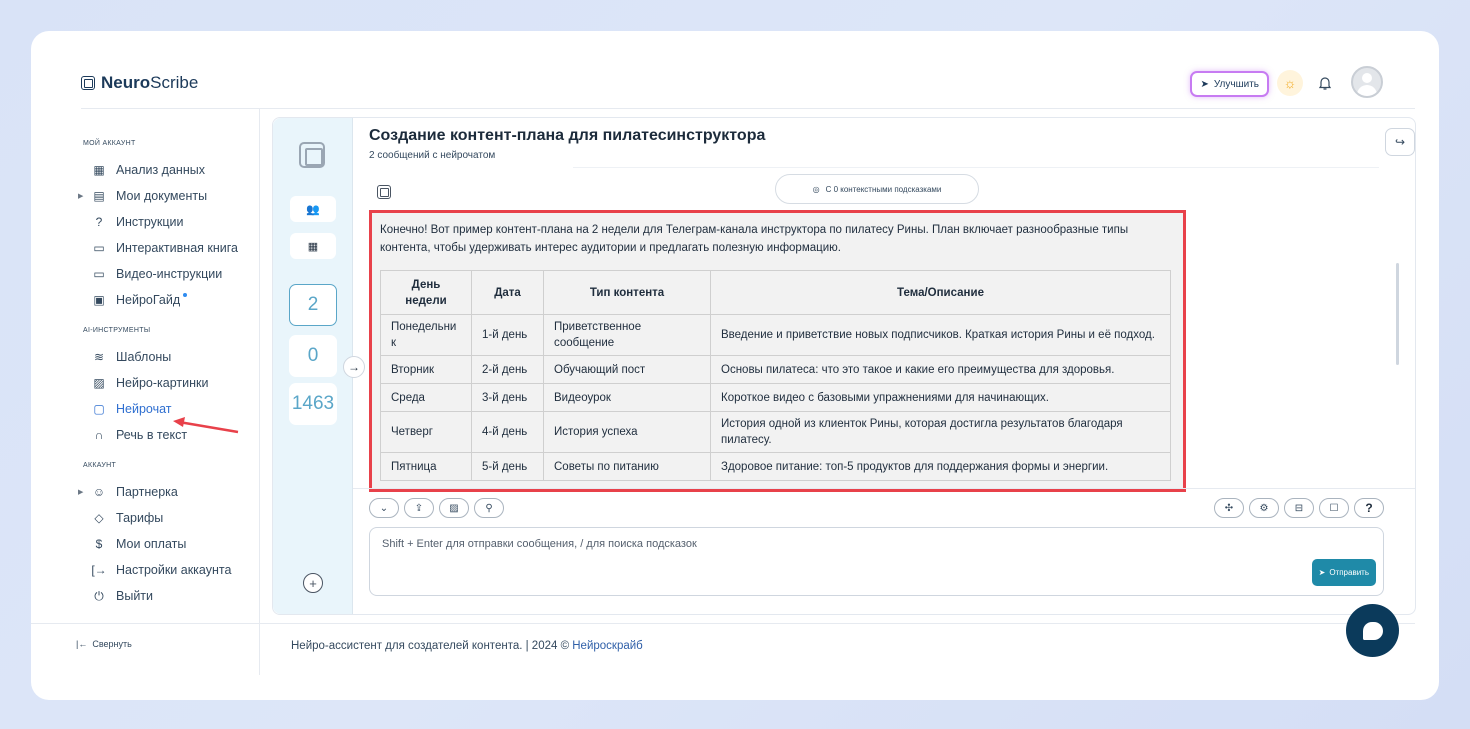 The width and height of the screenshot is (1470, 729). Describe the element at coordinates (171, 248) in the screenshot. I see `sidebar-item-interactive-book: ▭ Интерактивная книга` at that location.